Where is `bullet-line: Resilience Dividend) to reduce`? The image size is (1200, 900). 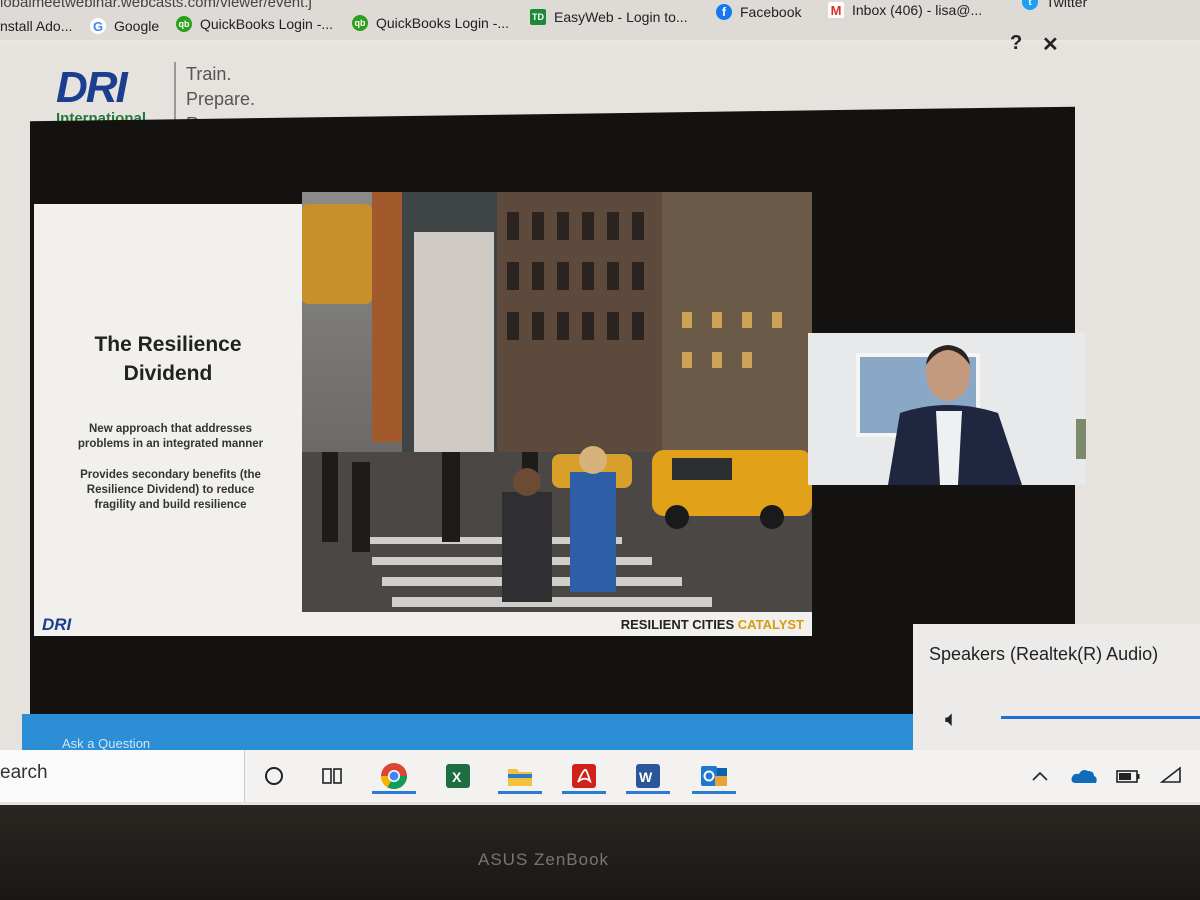
bullet-line: Resilience Dividend) to reduce is located at coordinates (170, 490).